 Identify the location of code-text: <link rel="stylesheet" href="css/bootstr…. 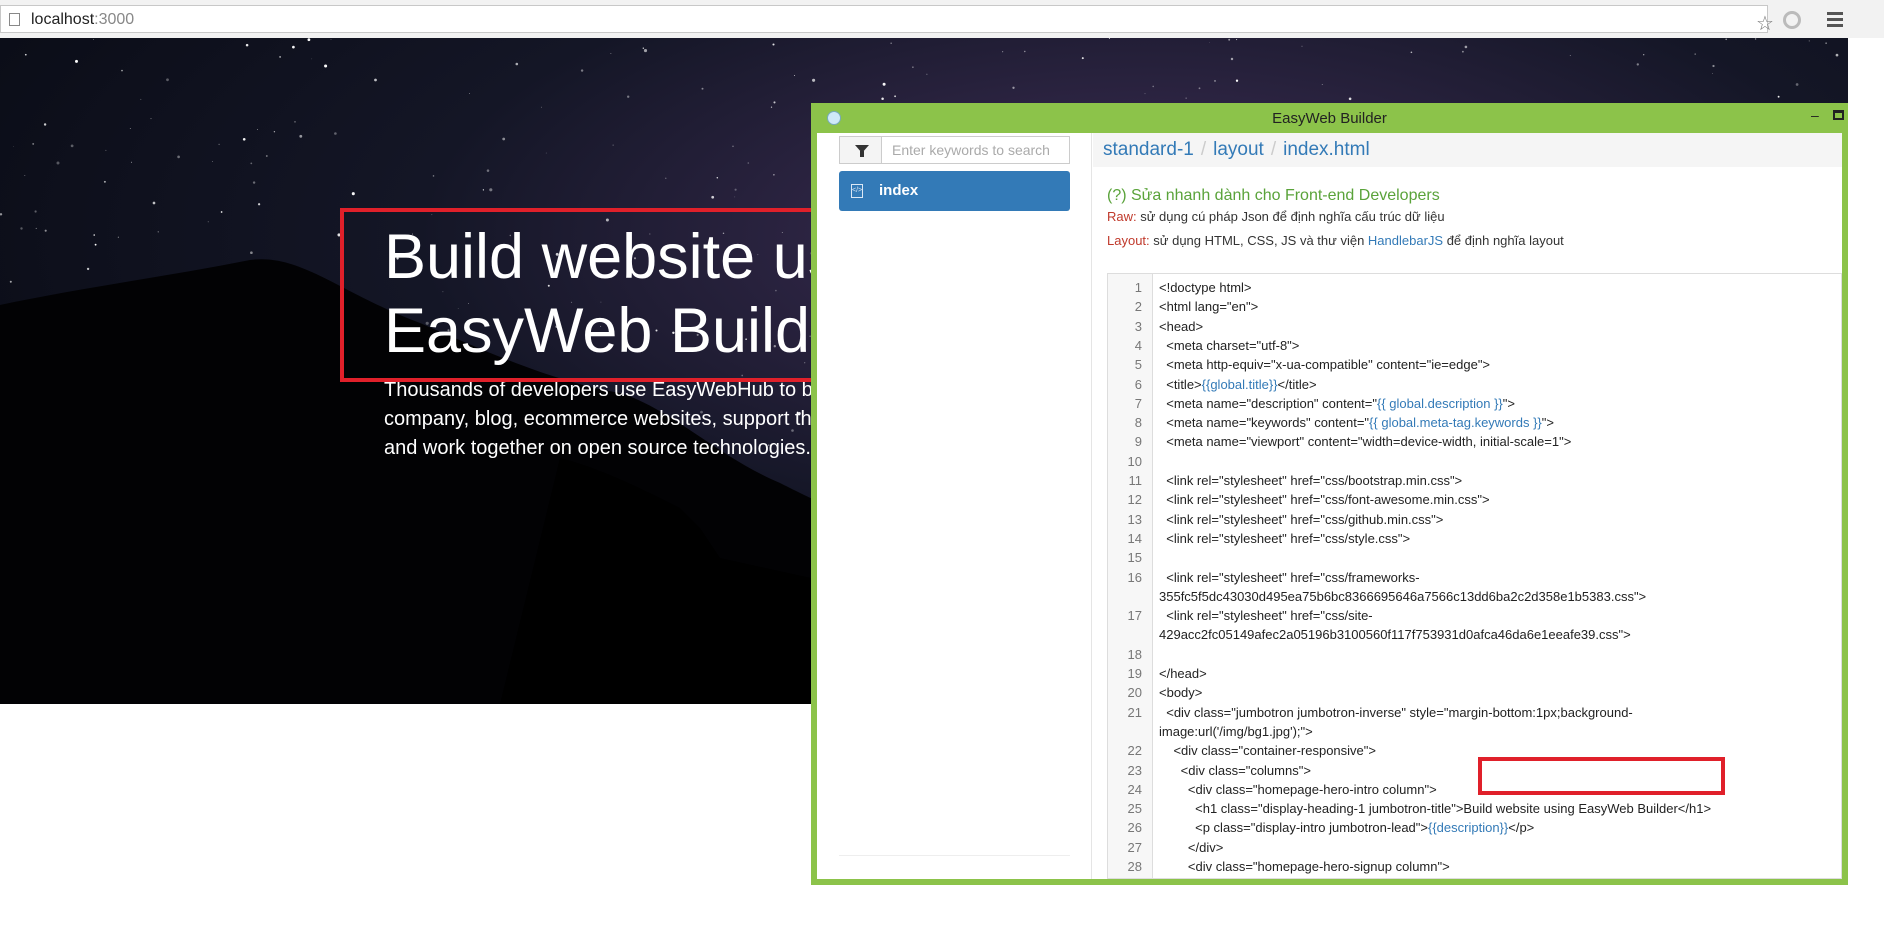
(1311, 480).